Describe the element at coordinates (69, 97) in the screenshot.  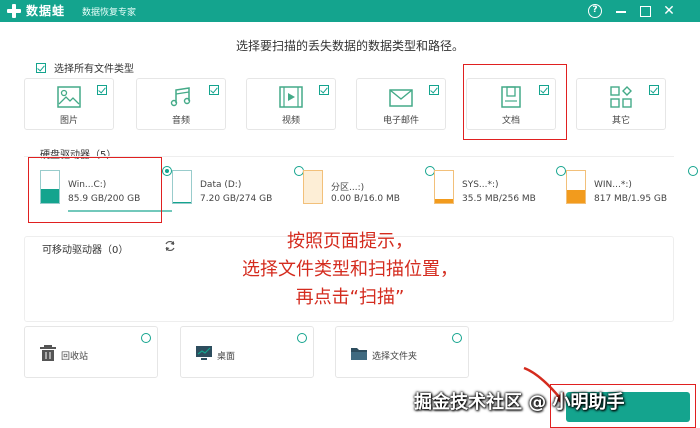
I see `image-icon` at that location.